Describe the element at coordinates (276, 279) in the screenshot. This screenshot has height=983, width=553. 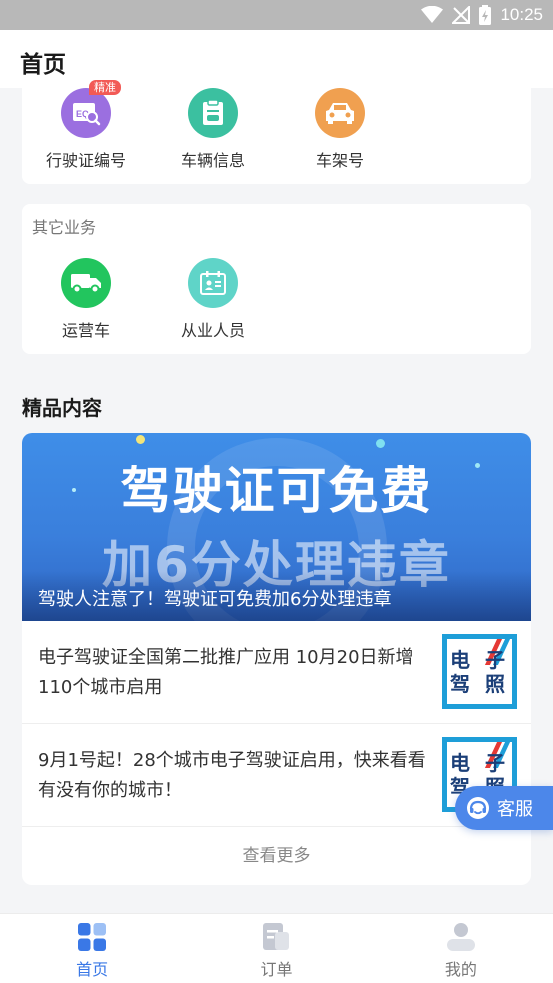
I see `other-services-card: 其它业务 运营车 从业人员` at that location.